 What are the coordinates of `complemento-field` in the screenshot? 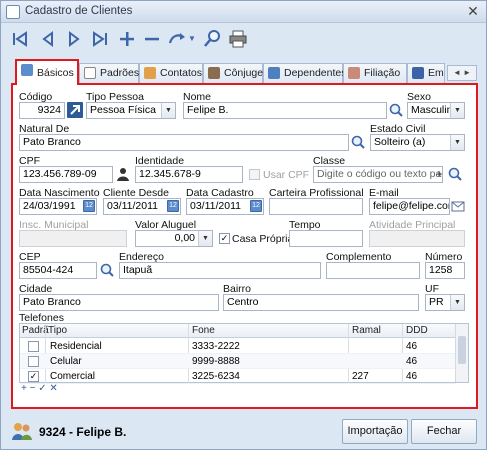 It's located at (373, 270).